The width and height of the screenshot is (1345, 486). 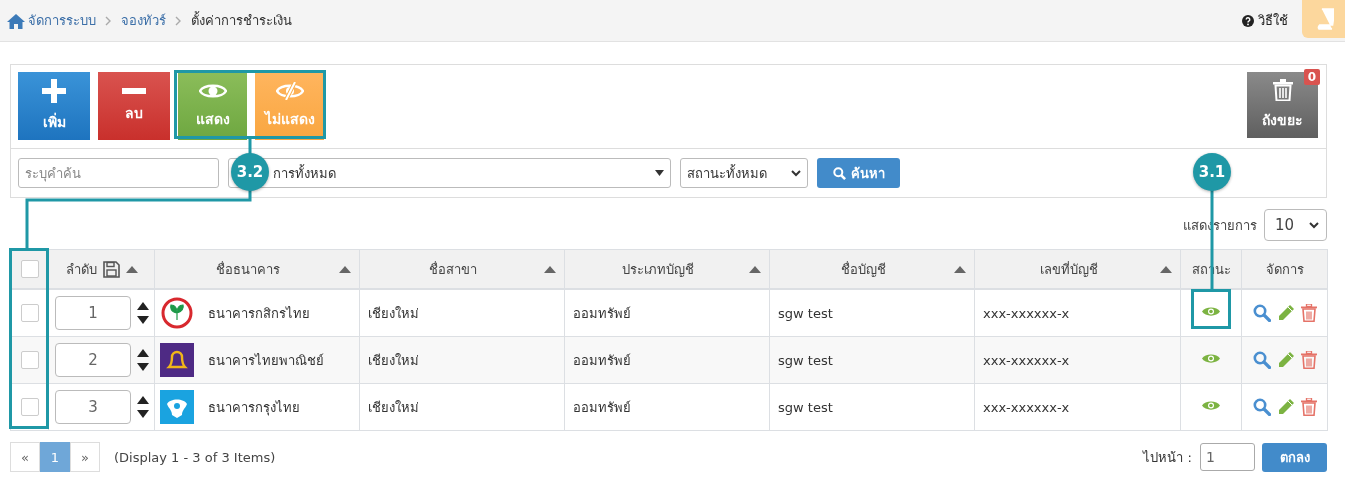 What do you see at coordinates (111, 269) in the screenshot?
I see `save-icon` at bounding box center [111, 269].